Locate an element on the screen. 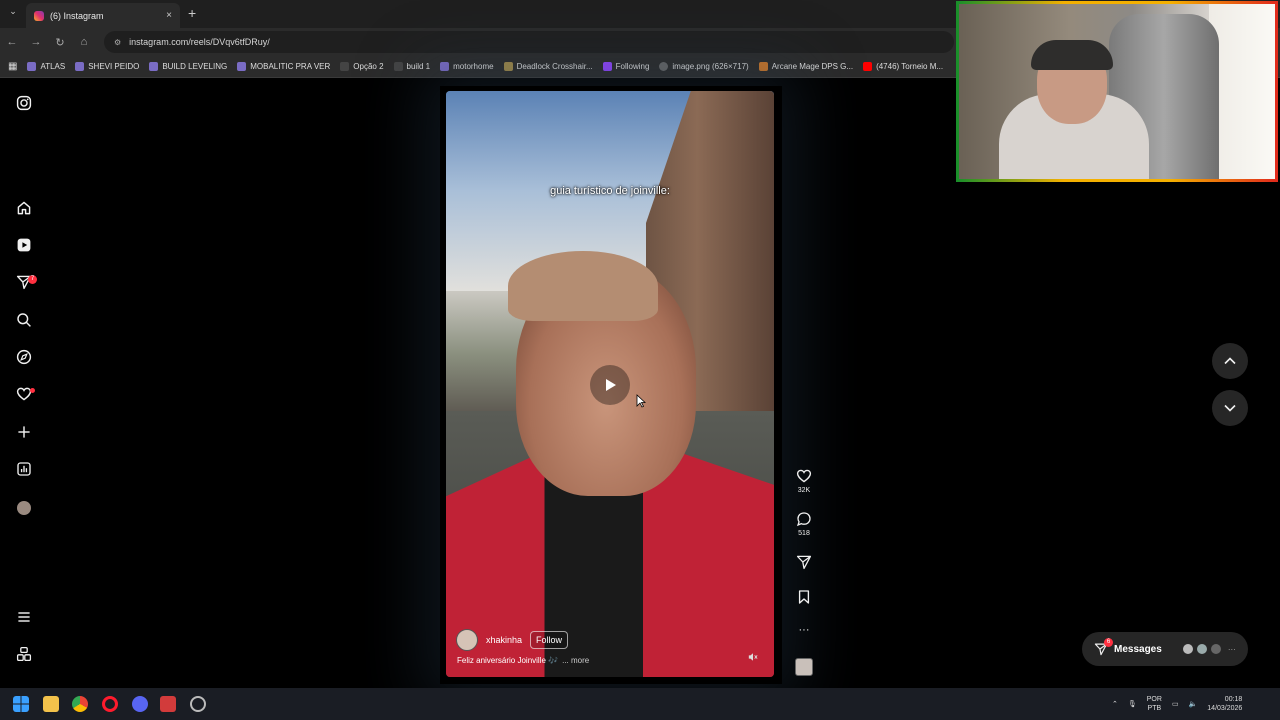 This screenshot has width=1280, height=720. search-icon is located at coordinates (24, 322).